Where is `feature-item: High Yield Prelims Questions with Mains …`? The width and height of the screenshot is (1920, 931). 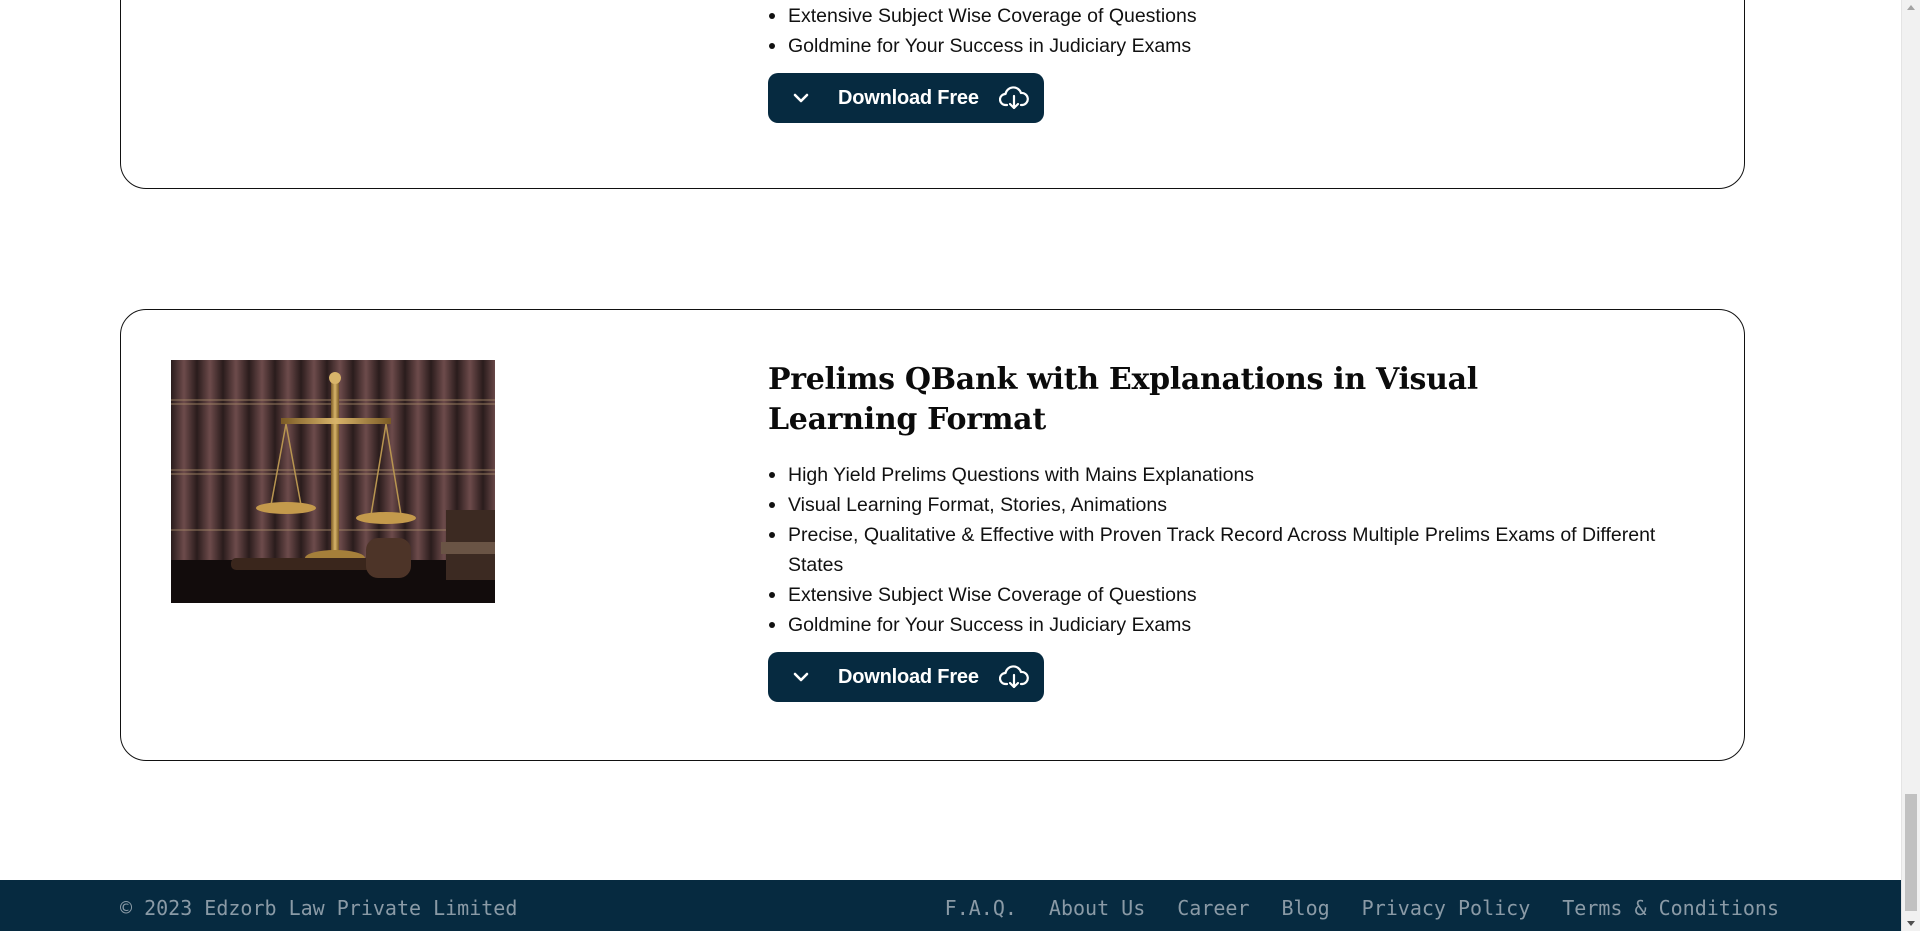
feature-item: High Yield Prelims Questions with Mains … is located at coordinates (1238, 475).